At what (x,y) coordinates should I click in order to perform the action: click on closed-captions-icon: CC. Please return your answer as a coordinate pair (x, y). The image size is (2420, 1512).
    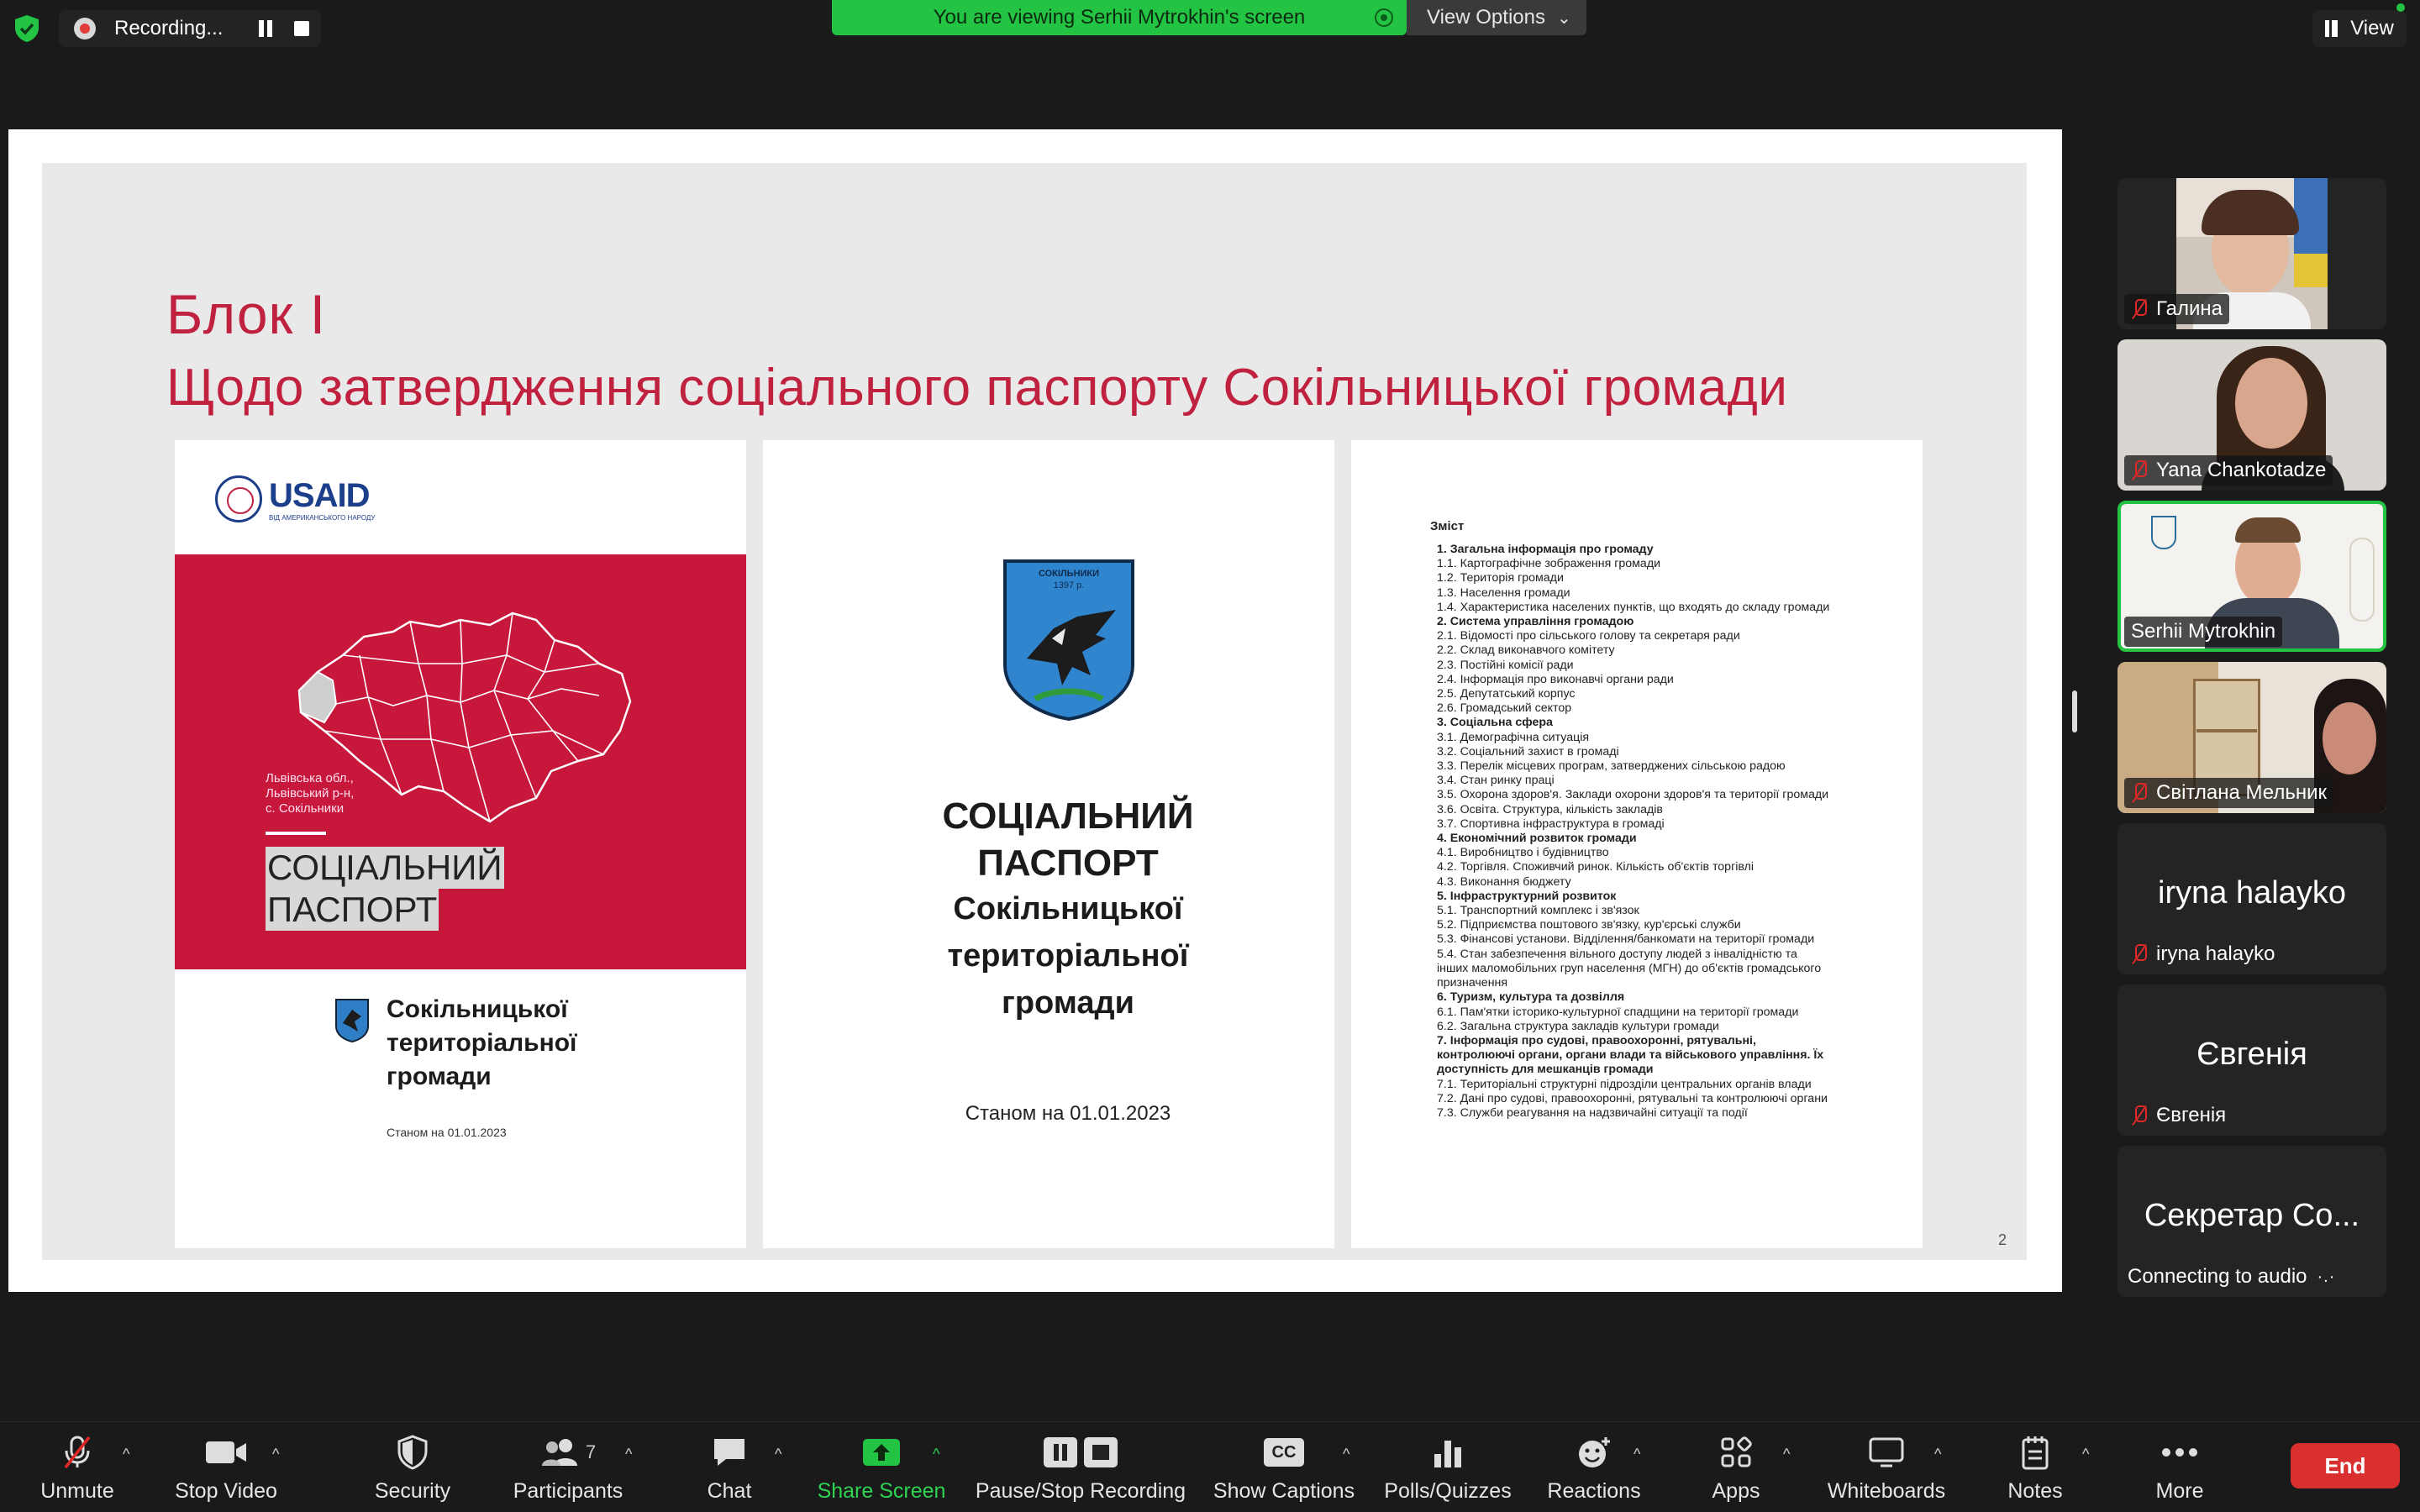
    Looking at the image, I should click on (1284, 1452).